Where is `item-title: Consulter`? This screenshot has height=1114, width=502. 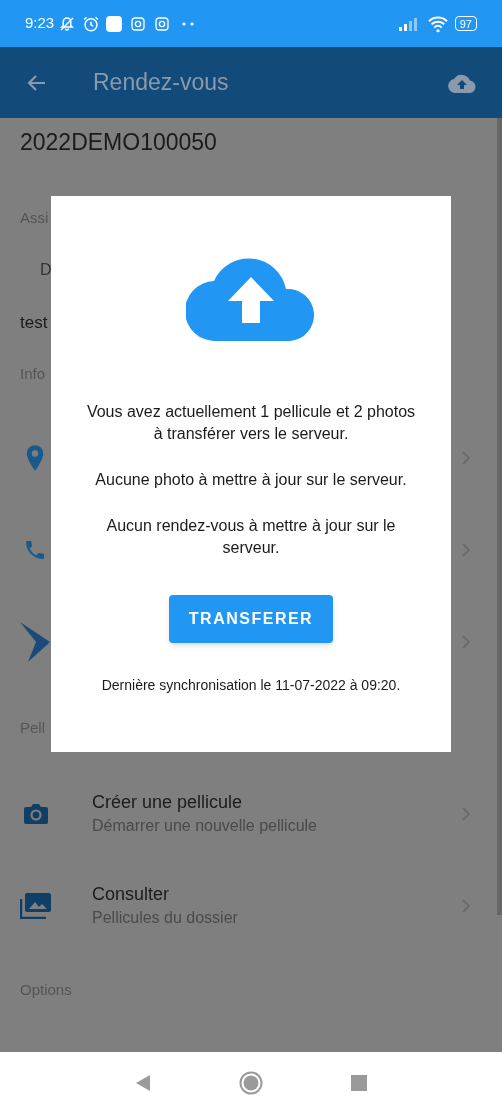 item-title: Consulter is located at coordinates (131, 894).